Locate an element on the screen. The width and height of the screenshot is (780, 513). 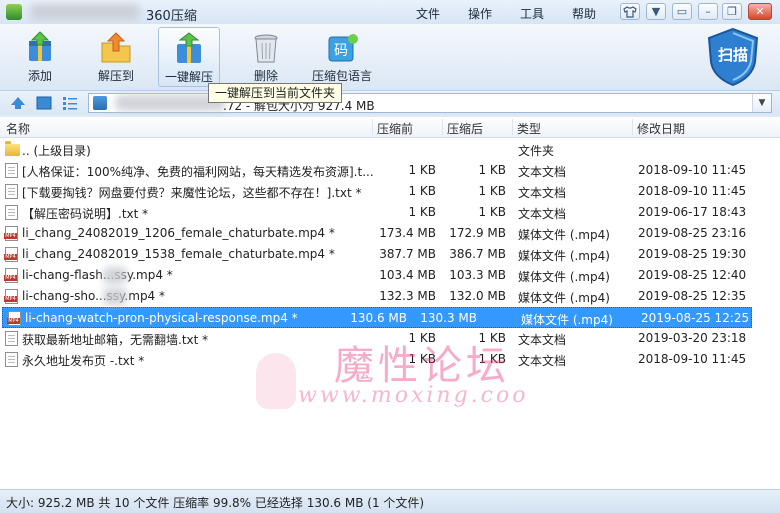
menu-tools: 工具 is located at coordinates (532, 13).